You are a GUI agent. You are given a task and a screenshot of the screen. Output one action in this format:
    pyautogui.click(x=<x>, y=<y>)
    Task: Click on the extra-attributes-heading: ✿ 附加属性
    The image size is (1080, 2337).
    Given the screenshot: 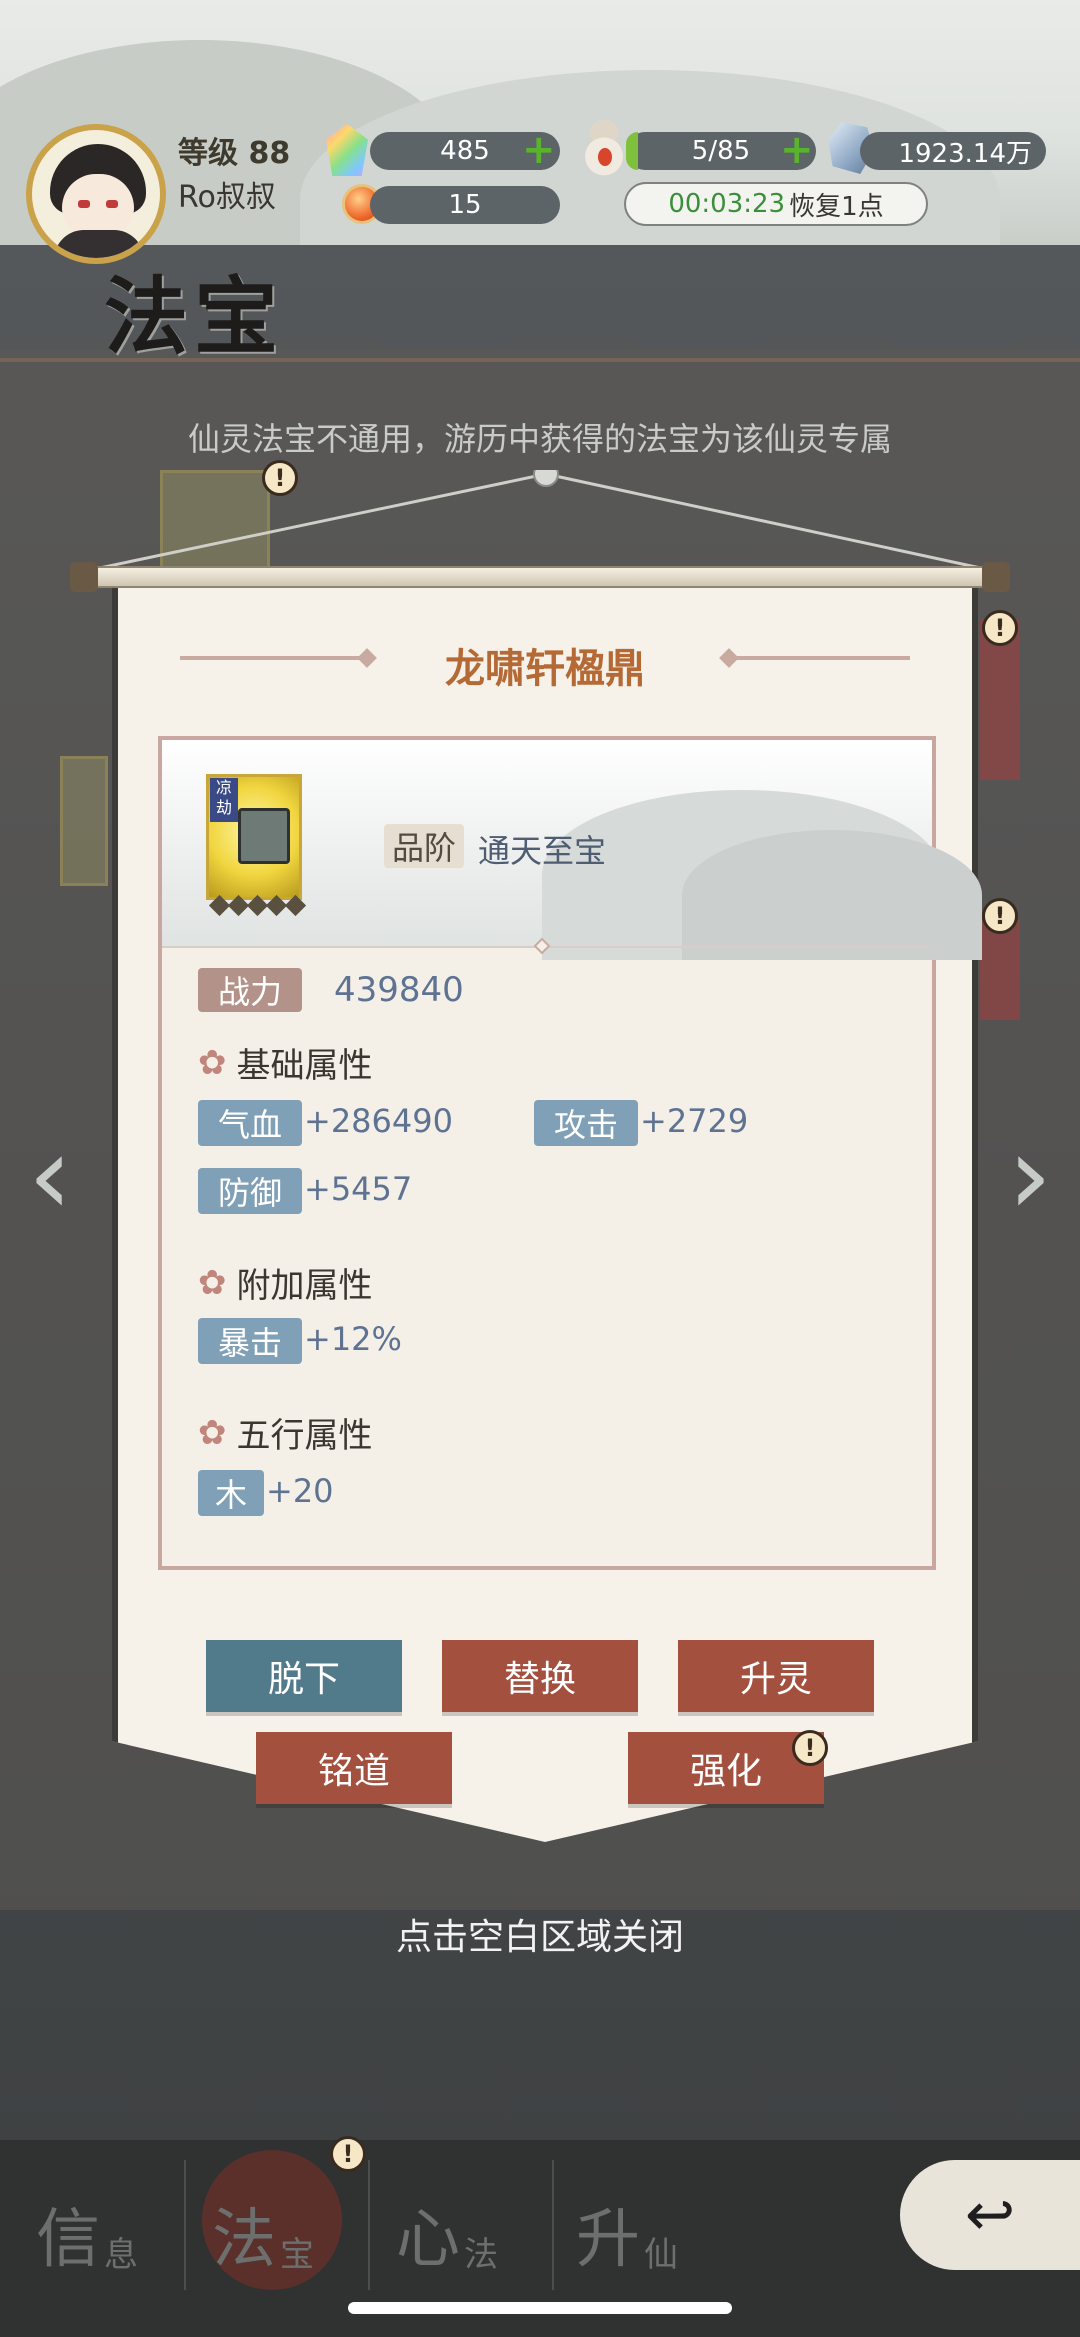 What is the action you would take?
    pyautogui.click(x=285, y=1282)
    